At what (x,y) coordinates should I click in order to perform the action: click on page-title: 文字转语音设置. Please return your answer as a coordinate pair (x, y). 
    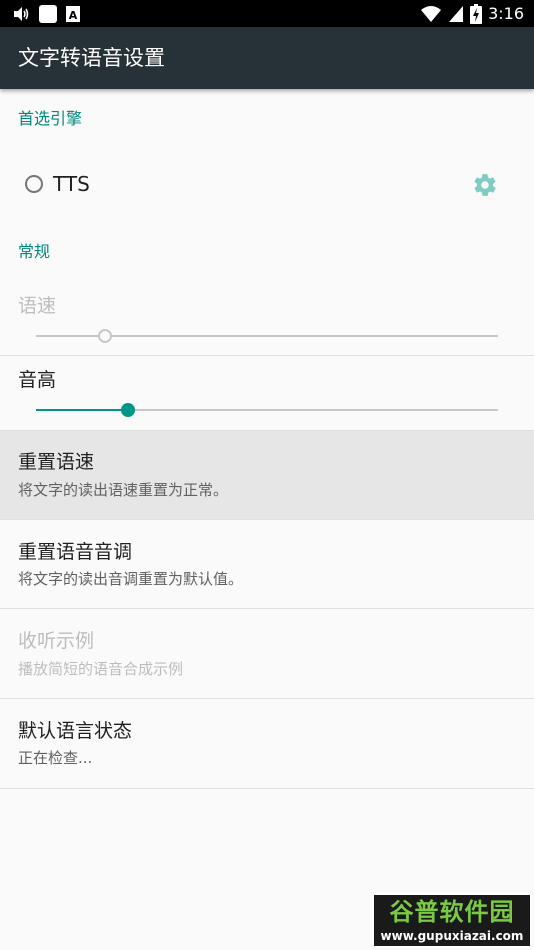
    Looking at the image, I should click on (91, 58).